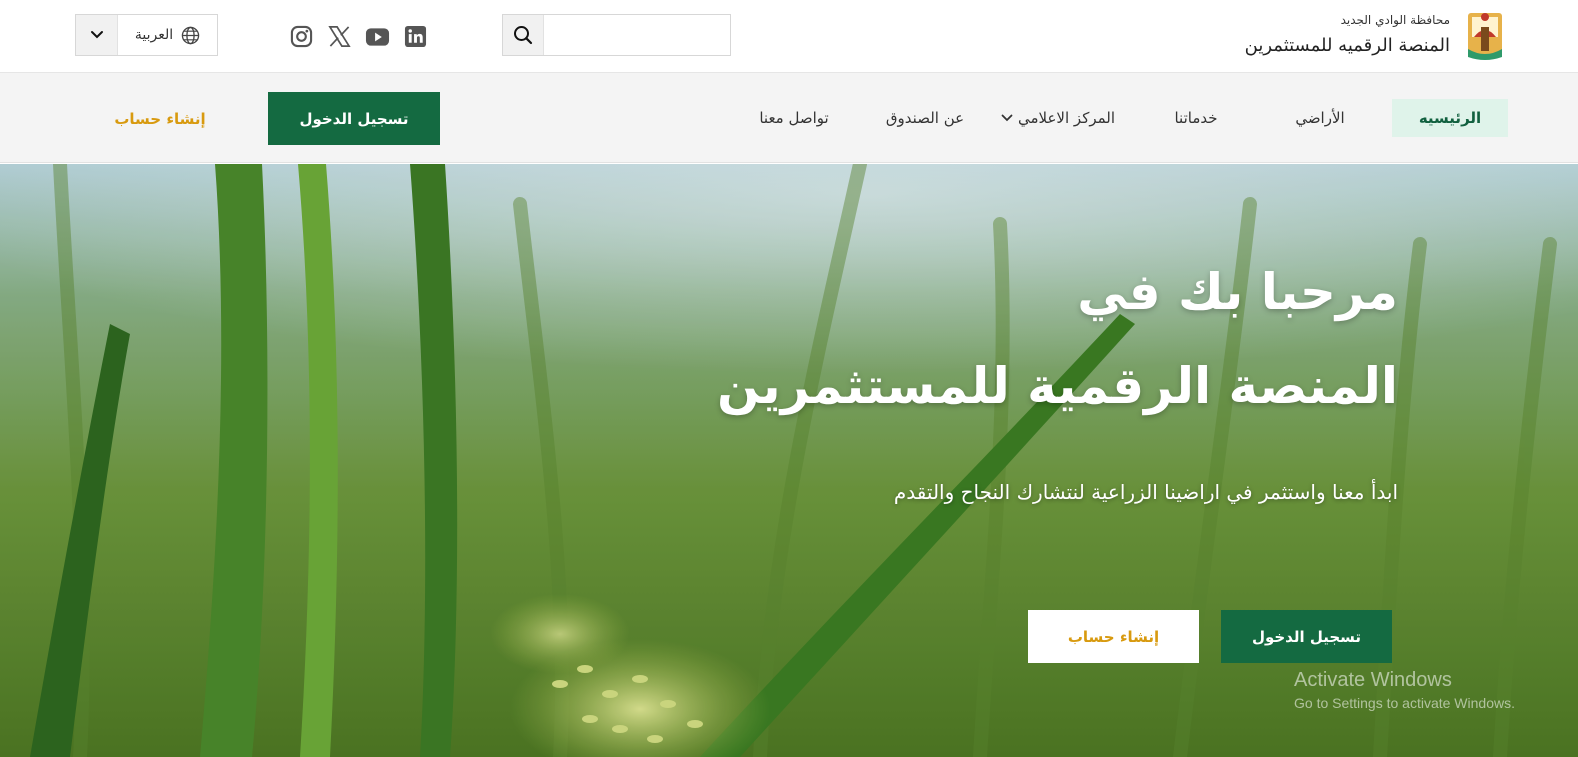 This screenshot has width=1578, height=757. Describe the element at coordinates (415, 36) in the screenshot. I see `linkedin-icon` at that location.